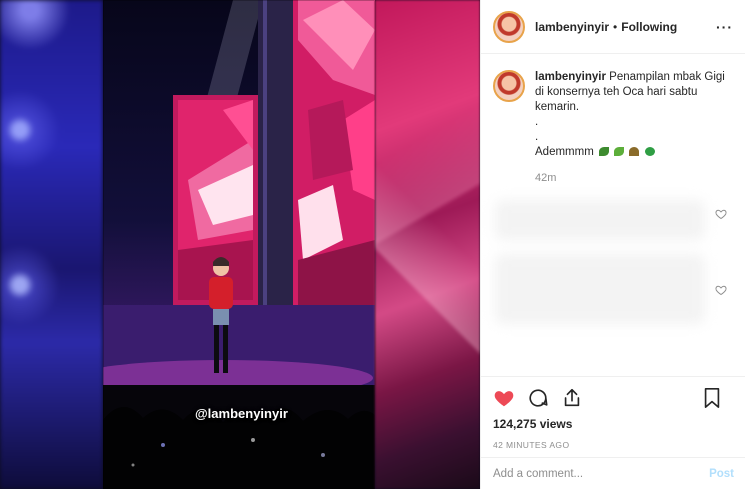  I want to click on comment-input, so click(601, 473).